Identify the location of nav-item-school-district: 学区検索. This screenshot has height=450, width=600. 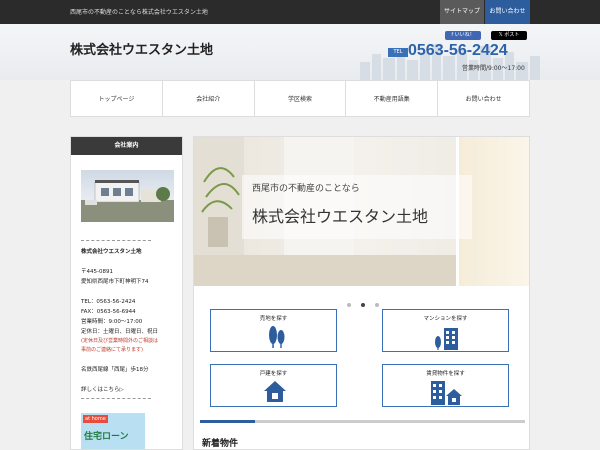
(301, 98).